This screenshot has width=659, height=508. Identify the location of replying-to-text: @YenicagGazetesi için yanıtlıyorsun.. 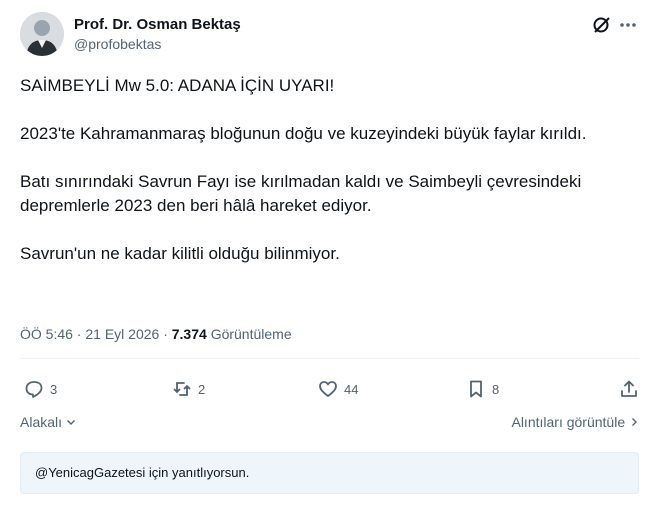
(142, 472).